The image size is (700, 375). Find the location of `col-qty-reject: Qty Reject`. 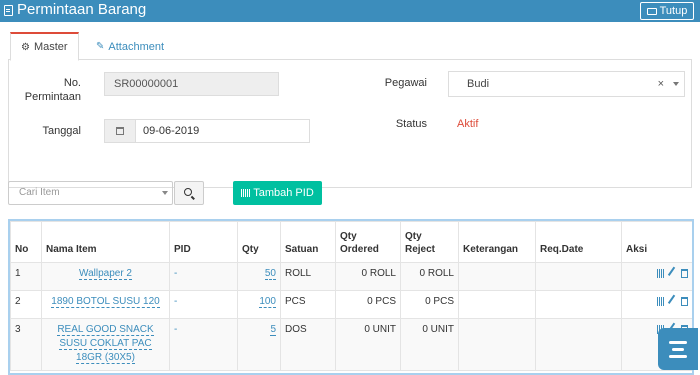

col-qty-reject: Qty Reject is located at coordinates (429, 242).